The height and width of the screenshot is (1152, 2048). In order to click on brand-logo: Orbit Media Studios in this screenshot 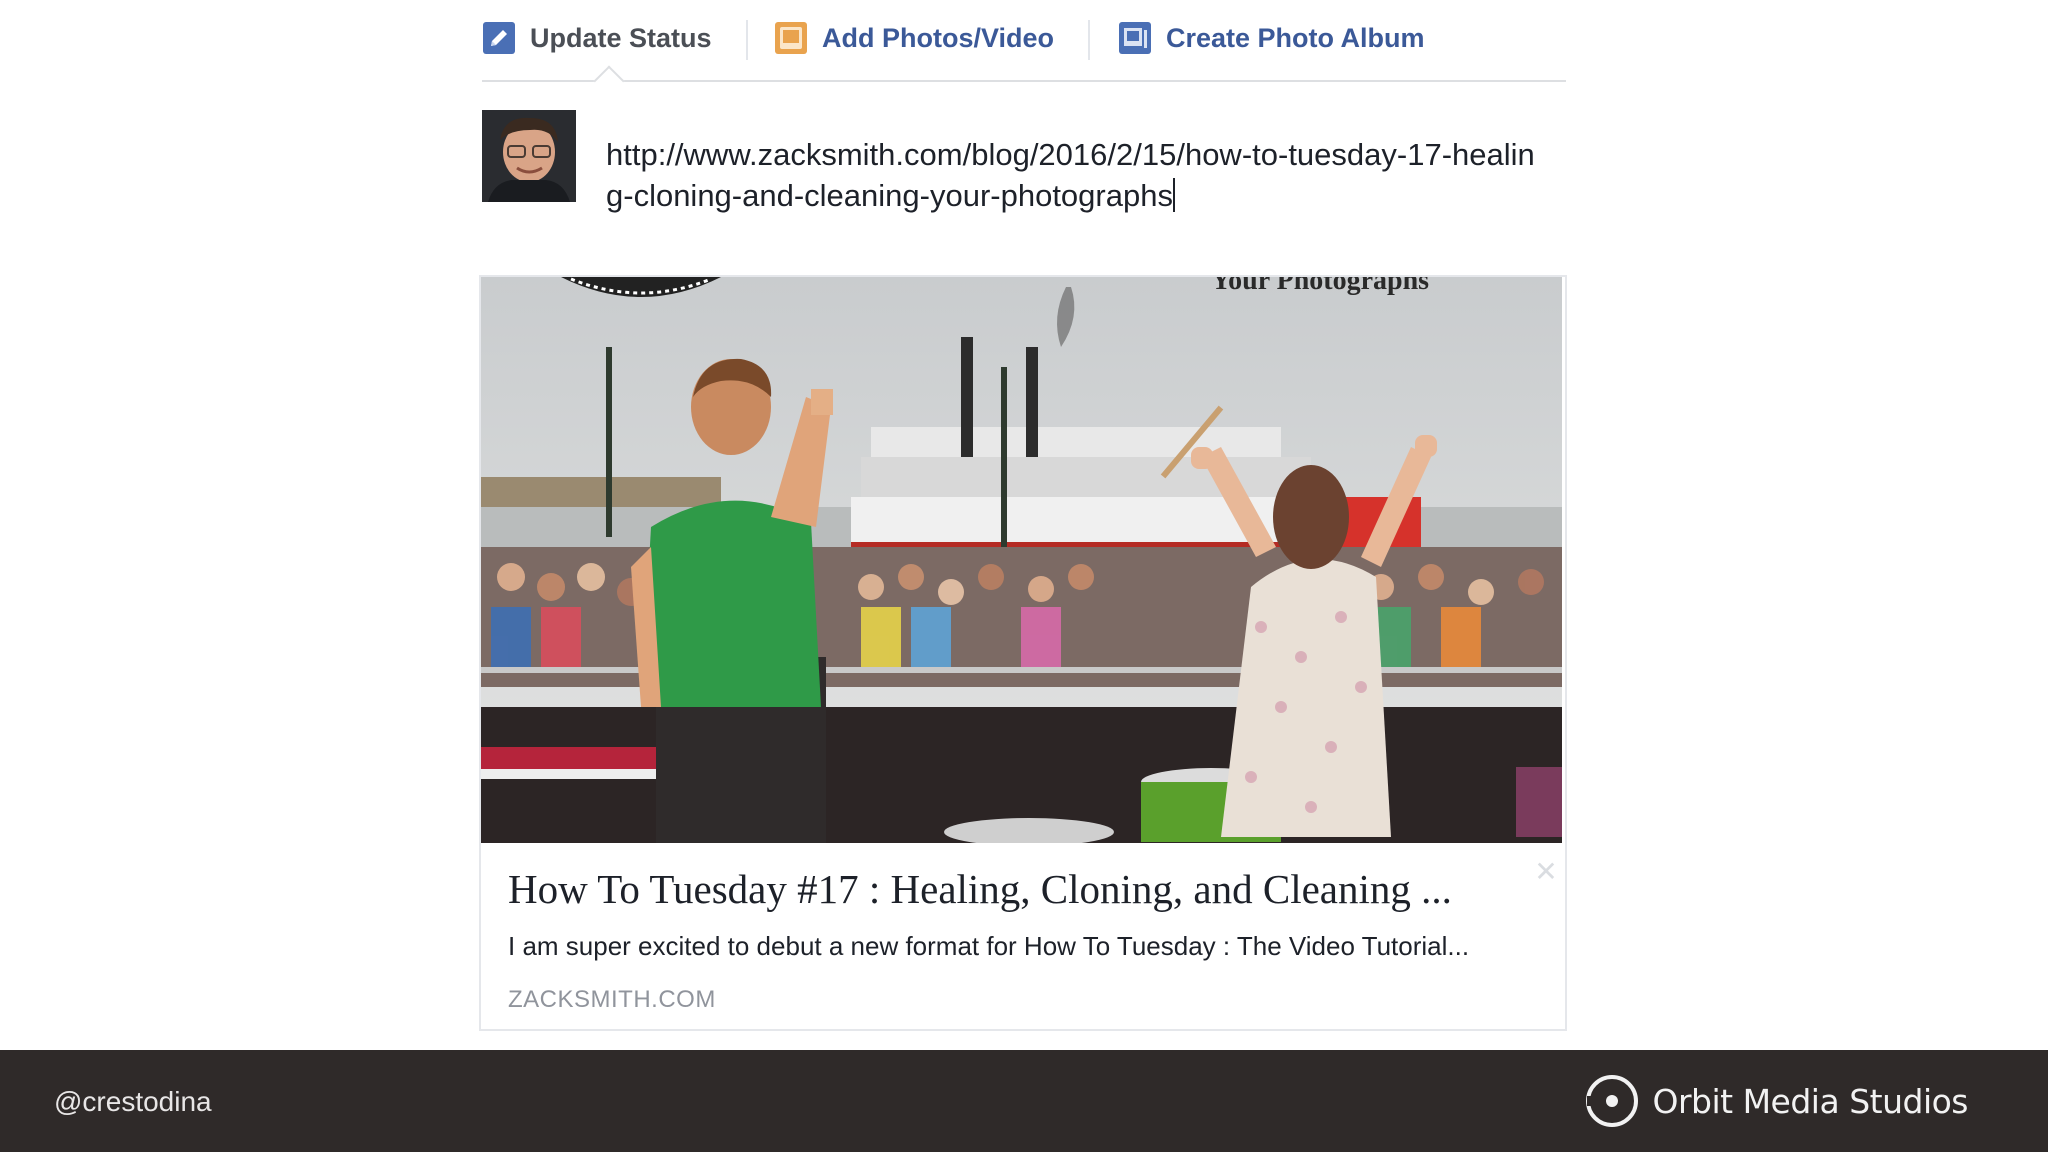, I will do `click(1777, 1101)`.